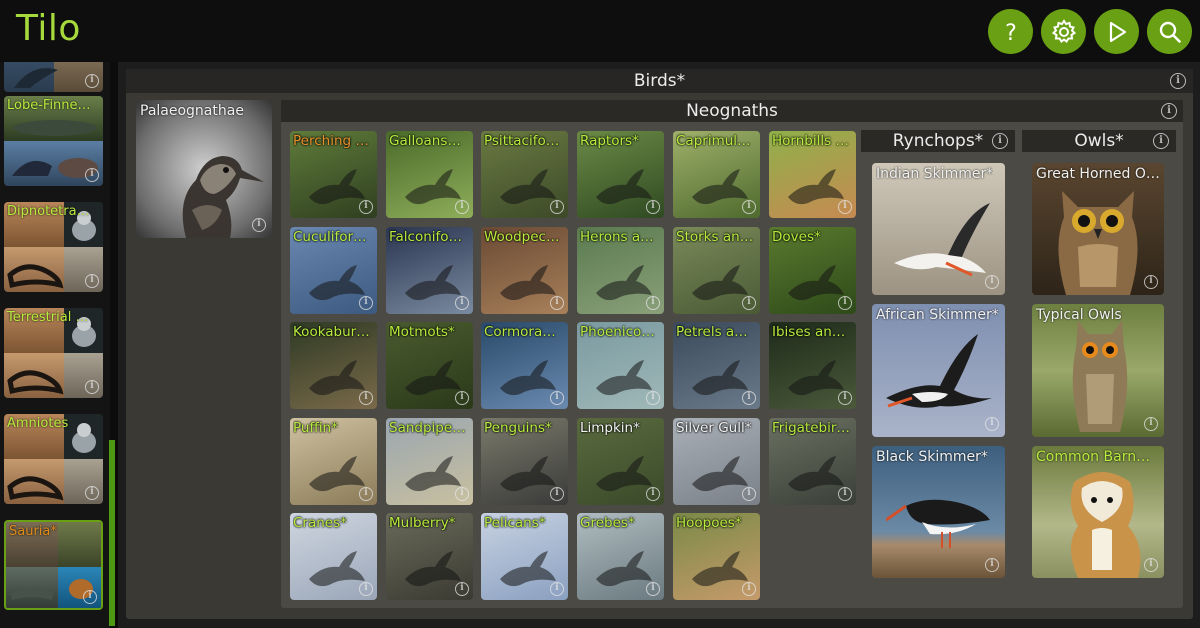 The image size is (1200, 628). What do you see at coordinates (1079, 315) in the screenshot?
I see `owls-tile-label: Typical Owls` at bounding box center [1079, 315].